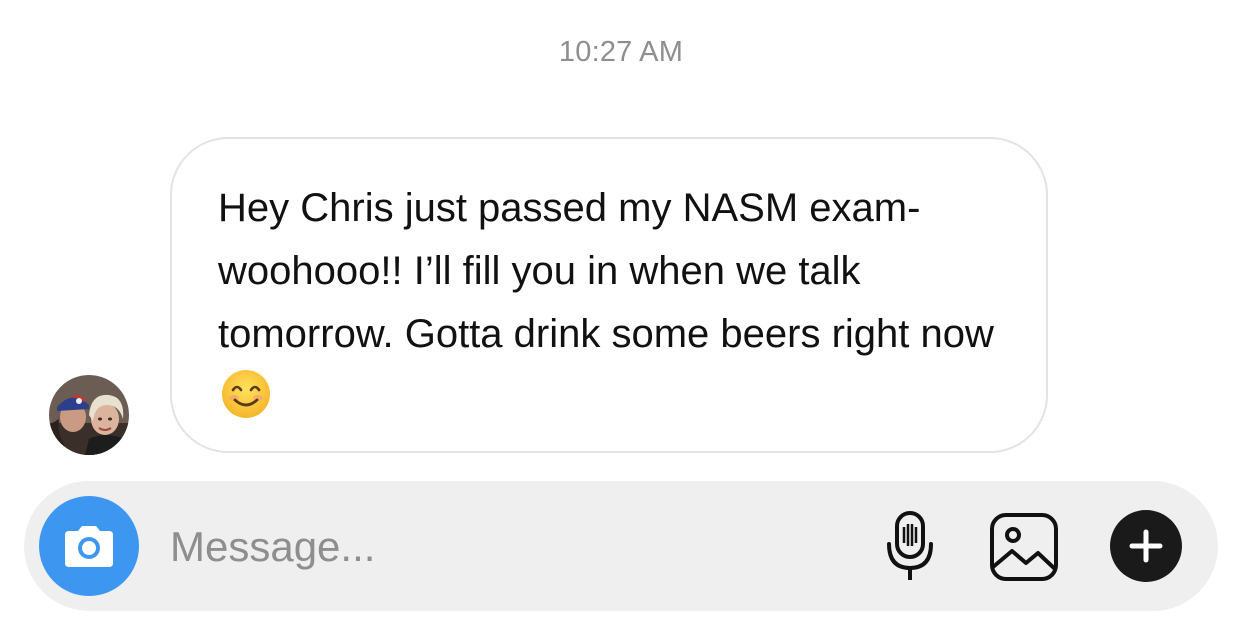  I want to click on voice-message-button, so click(910, 547).